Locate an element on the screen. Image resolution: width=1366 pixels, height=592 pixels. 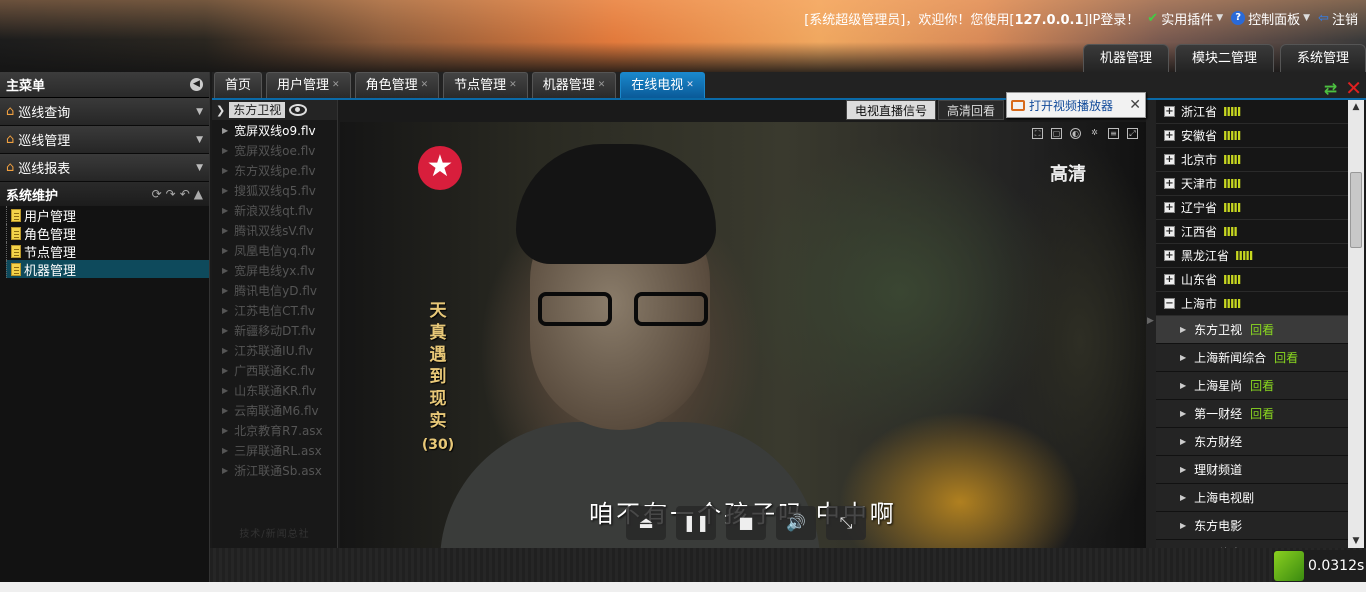
tree-item-nodes: 节点管理 is located at coordinates (107, 251).